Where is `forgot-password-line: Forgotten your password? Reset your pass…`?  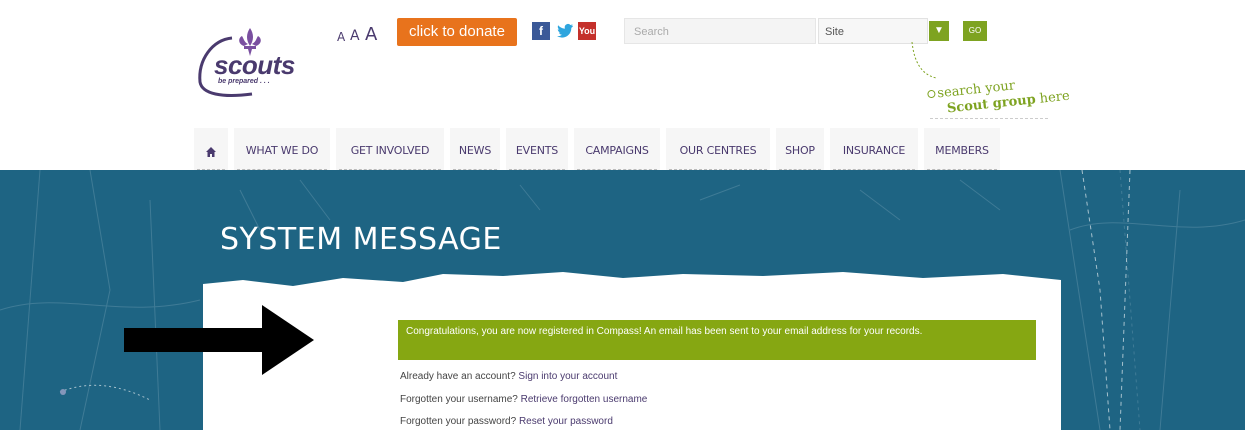
forgot-password-line: Forgotten your password? Reset your pass… is located at coordinates (506, 421).